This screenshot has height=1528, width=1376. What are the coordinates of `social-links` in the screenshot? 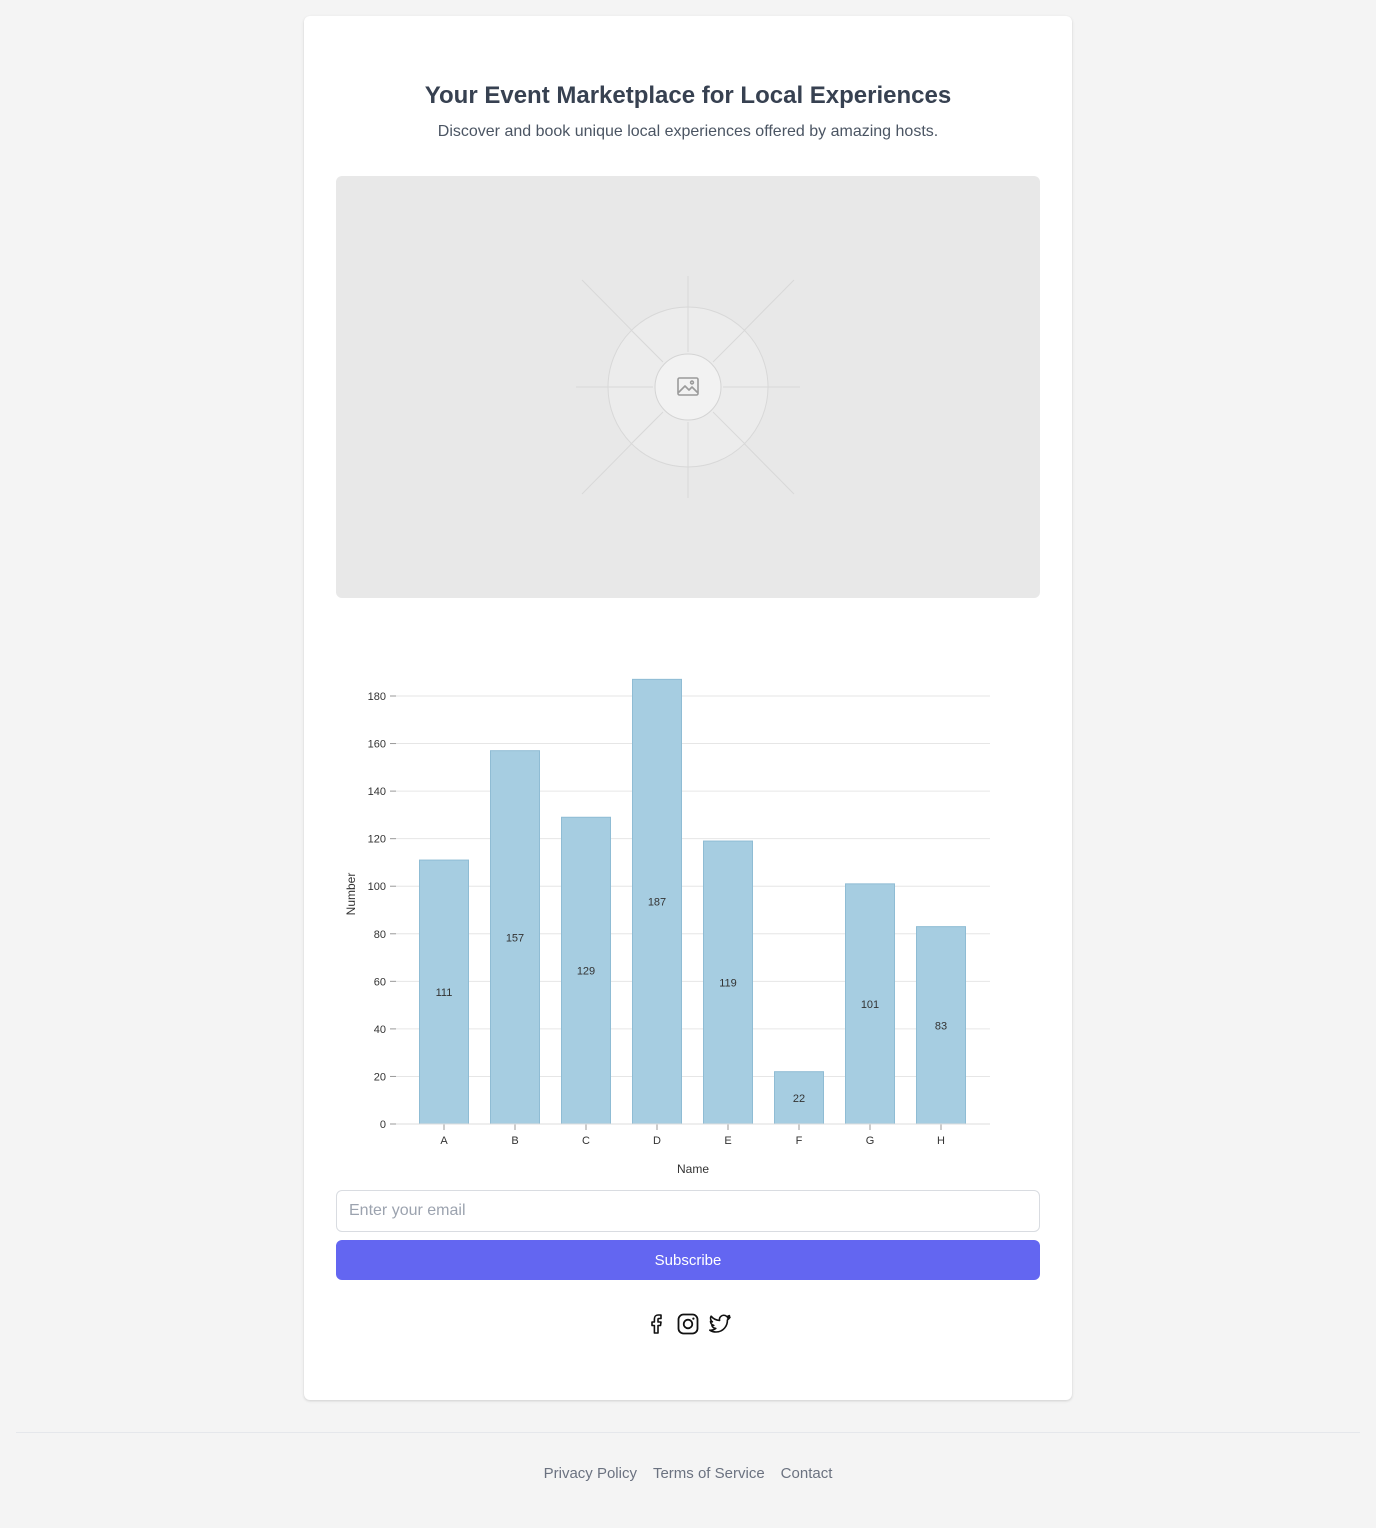 It's located at (688, 1324).